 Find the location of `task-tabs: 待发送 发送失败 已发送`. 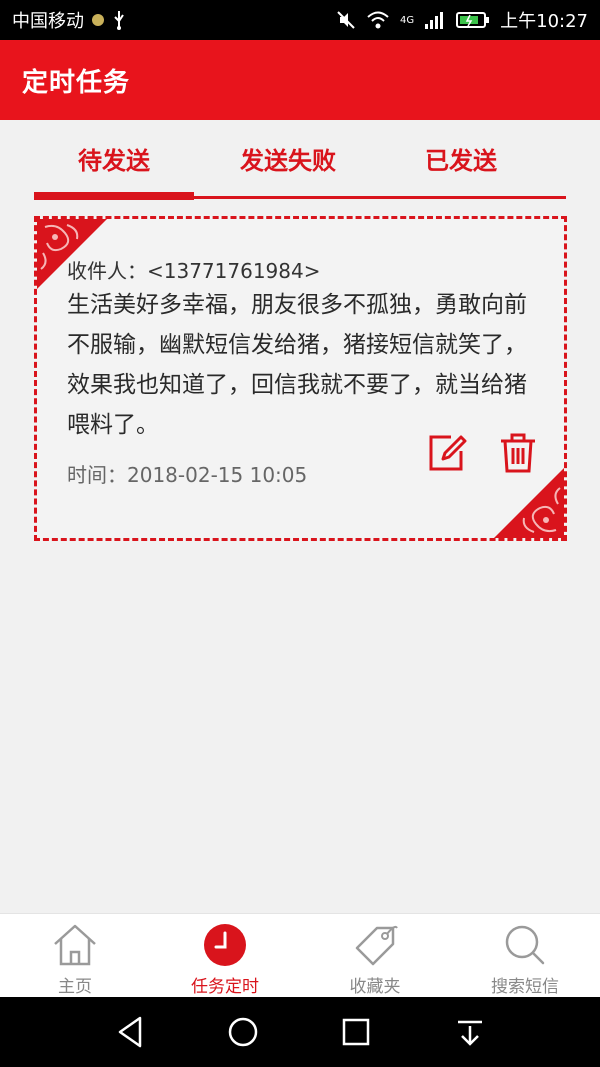

task-tabs: 待发送 发送失败 已发送 is located at coordinates (300, 170).